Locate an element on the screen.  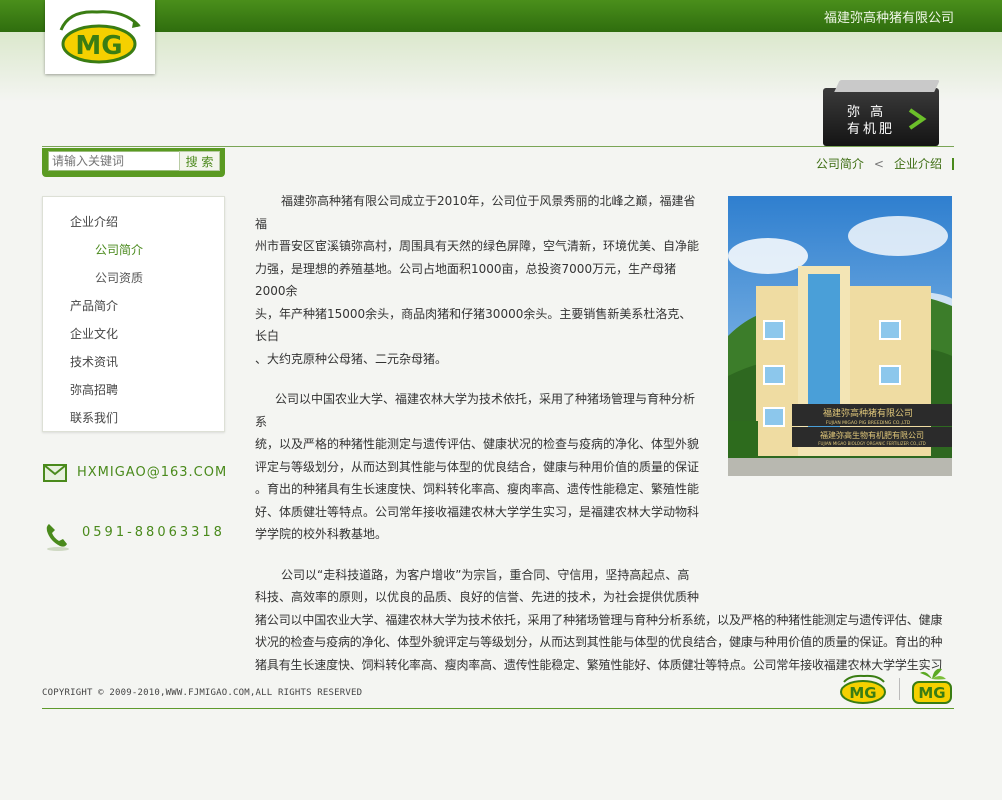
text-line: 、大约克原种公母猪、二元杂母猪。 is located at coordinates (351, 358).